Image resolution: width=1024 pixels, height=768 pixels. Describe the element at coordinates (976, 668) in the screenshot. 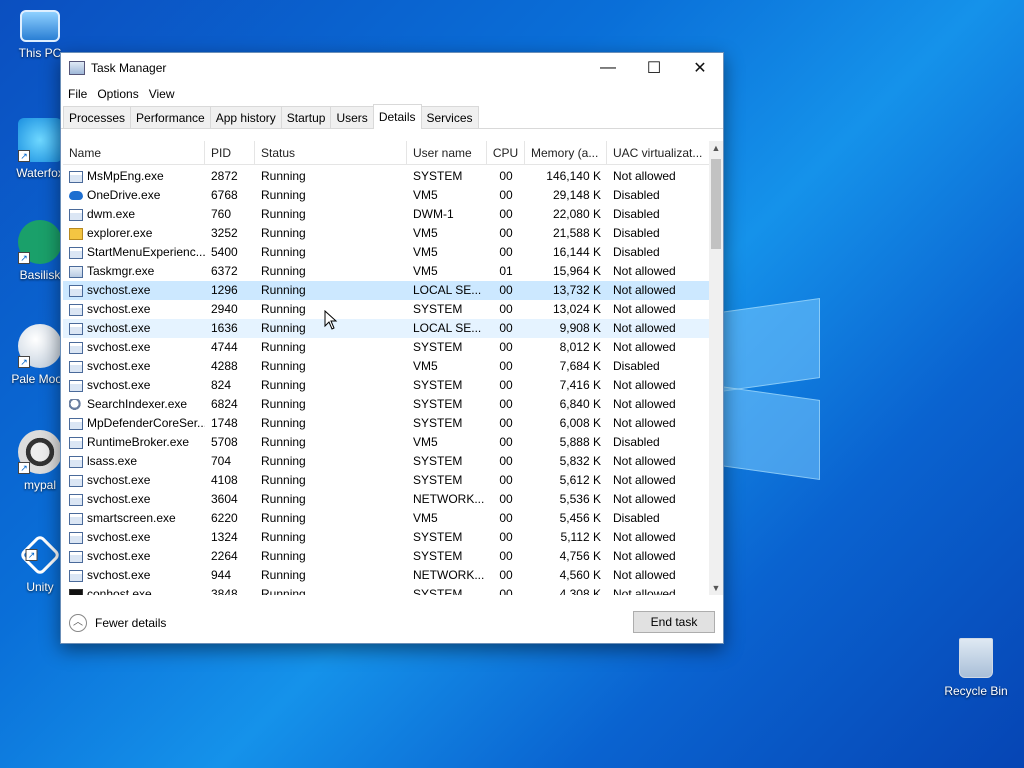

I see `desktop-icon-recycle-bin: Recycle Bin` at that location.